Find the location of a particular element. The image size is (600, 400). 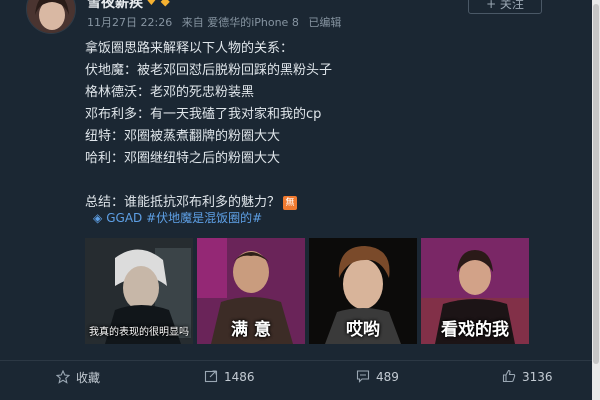

comment-count: 489 is located at coordinates (387, 377).